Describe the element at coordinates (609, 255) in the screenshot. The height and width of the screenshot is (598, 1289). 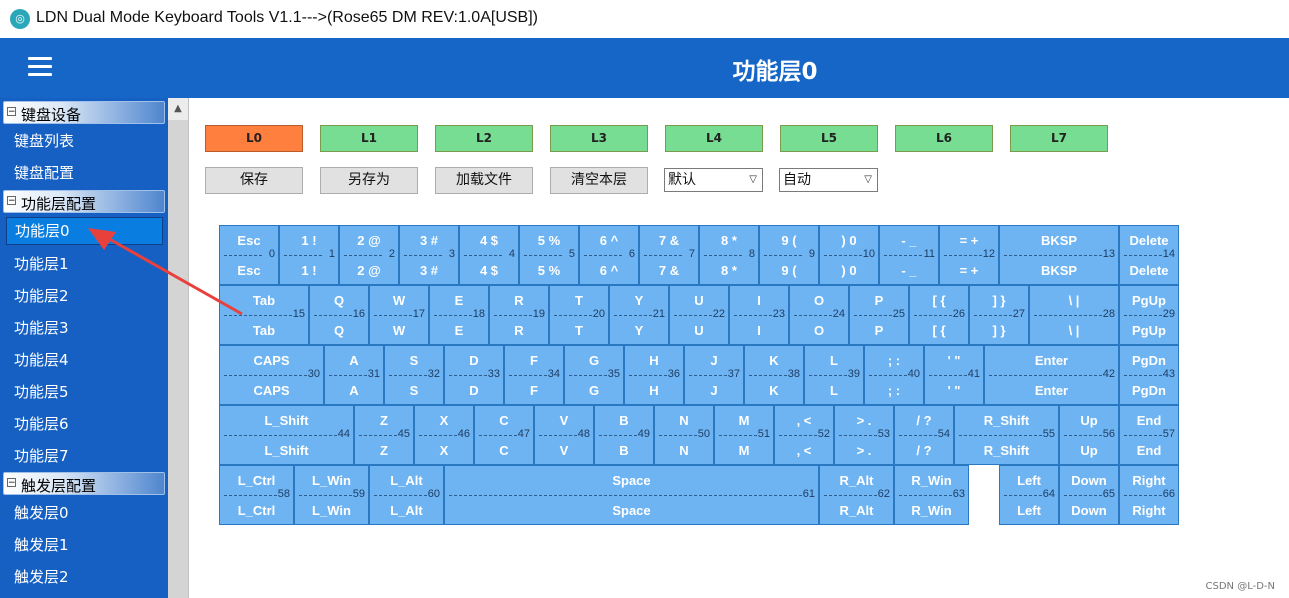
I see `key-6: 6 ^ 6 6 ^` at that location.